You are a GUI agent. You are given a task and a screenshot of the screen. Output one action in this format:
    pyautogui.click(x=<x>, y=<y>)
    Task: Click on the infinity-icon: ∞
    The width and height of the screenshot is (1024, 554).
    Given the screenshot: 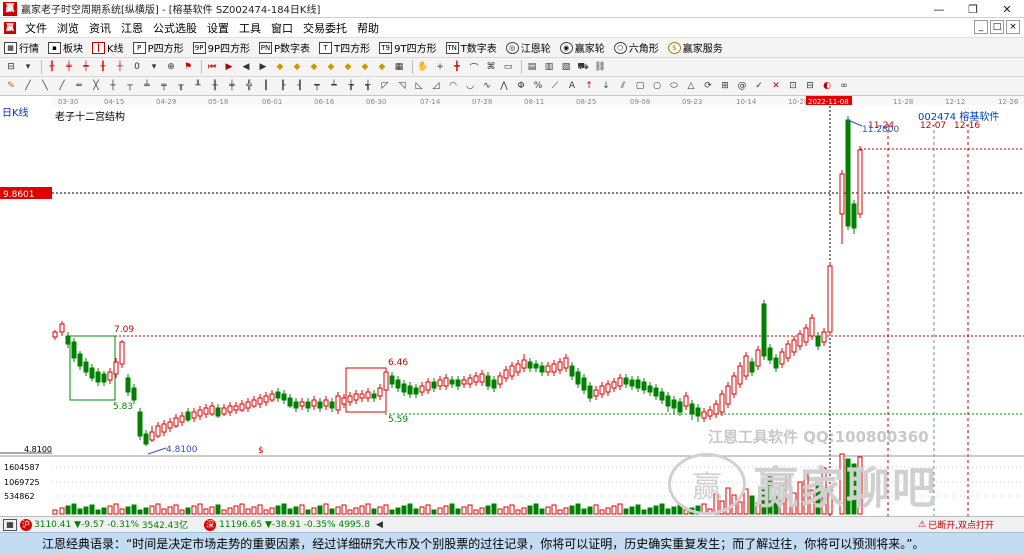 What is the action you would take?
    pyautogui.click(x=844, y=86)
    